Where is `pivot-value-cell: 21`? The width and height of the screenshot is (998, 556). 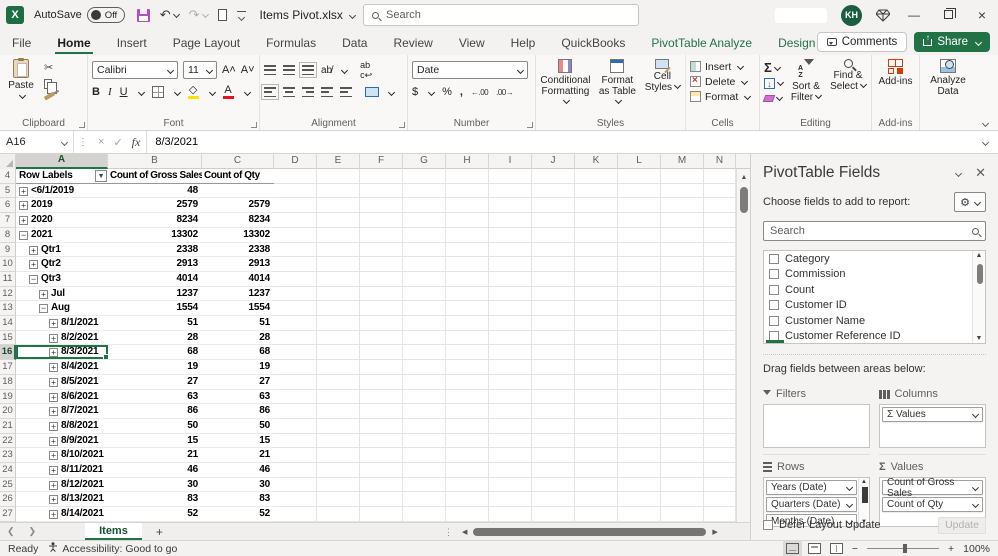
pivot-value-cell: 21 is located at coordinates (238, 456).